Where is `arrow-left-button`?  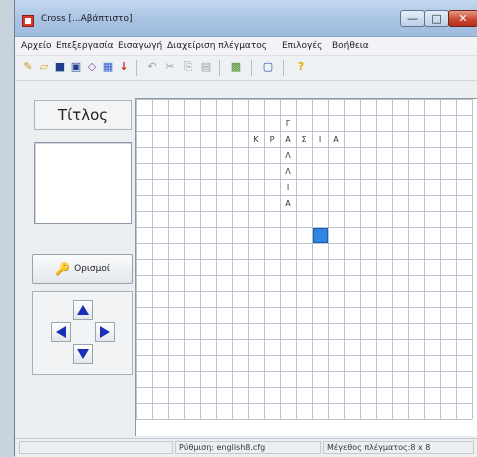 arrow-left-button is located at coordinates (61, 332).